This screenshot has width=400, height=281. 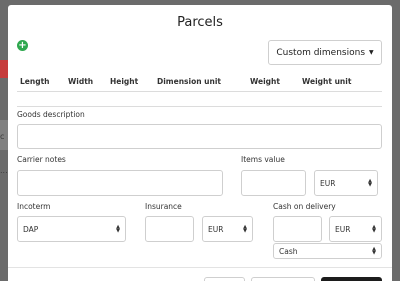 I want to click on modal-title: Parcels, so click(x=200, y=22).